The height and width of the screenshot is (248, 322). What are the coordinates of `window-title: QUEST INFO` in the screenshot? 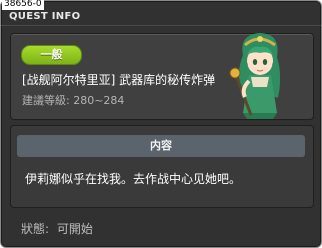 It's located at (45, 16).